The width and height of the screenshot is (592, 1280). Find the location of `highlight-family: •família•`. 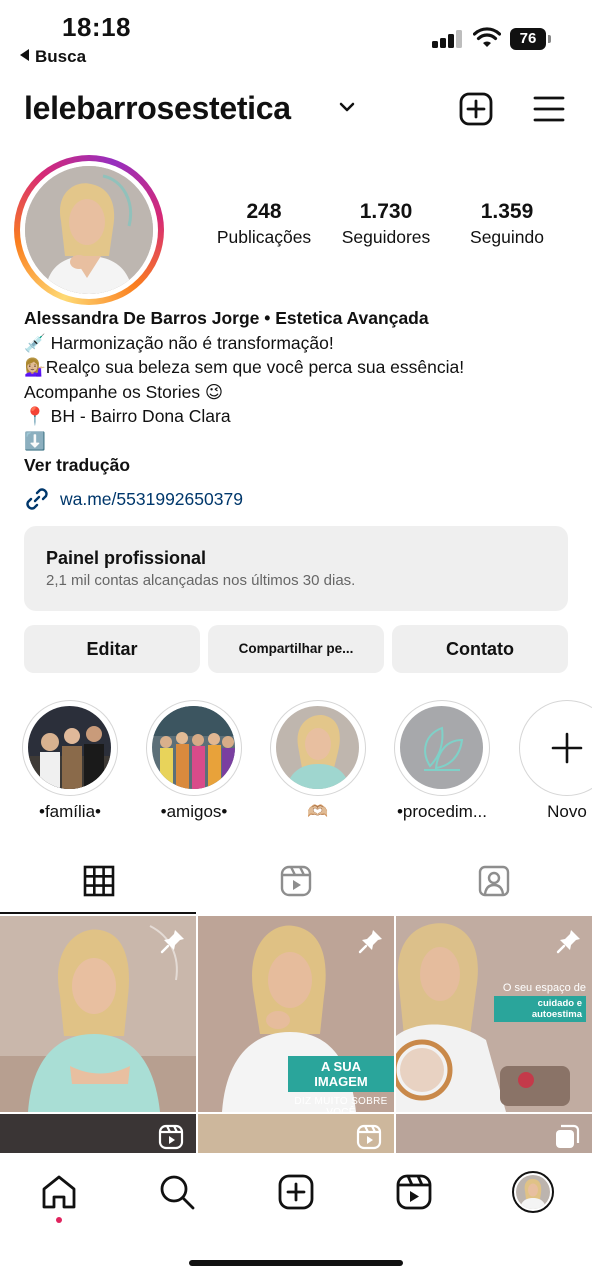

highlight-family: •família• is located at coordinates (70, 761).